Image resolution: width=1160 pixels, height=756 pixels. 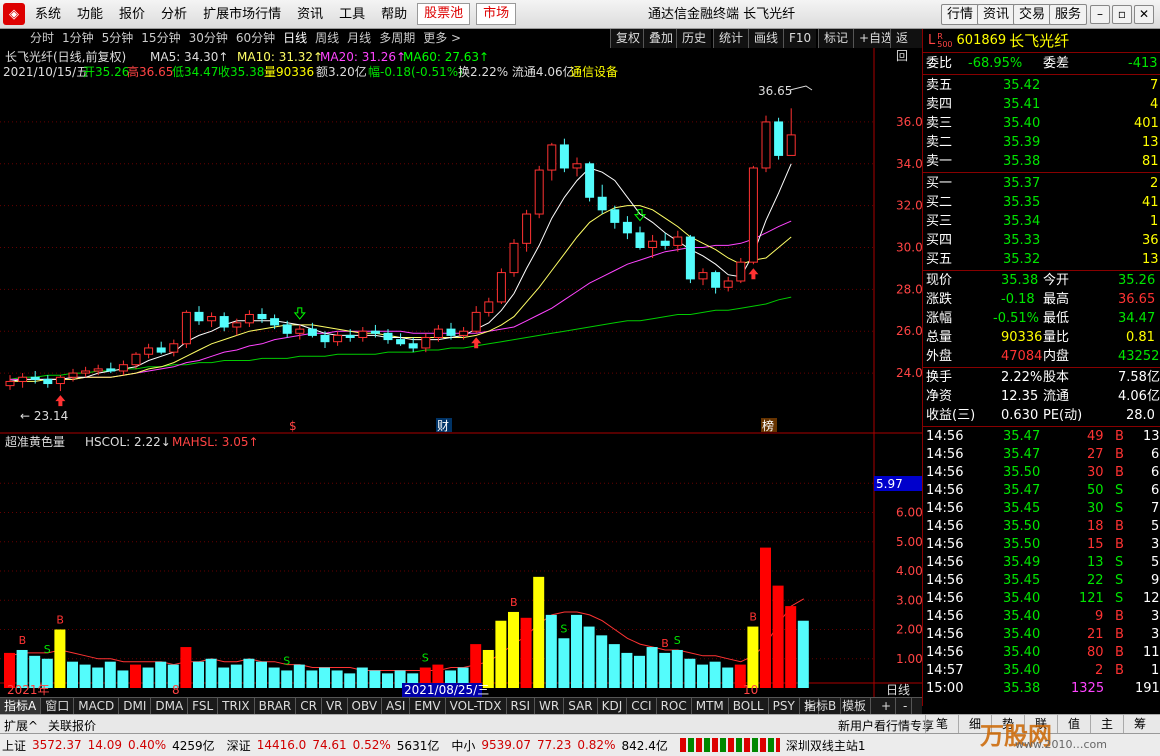 What do you see at coordinates (236, 706) in the screenshot?
I see `indicator-tab: TRIX` at bounding box center [236, 706].